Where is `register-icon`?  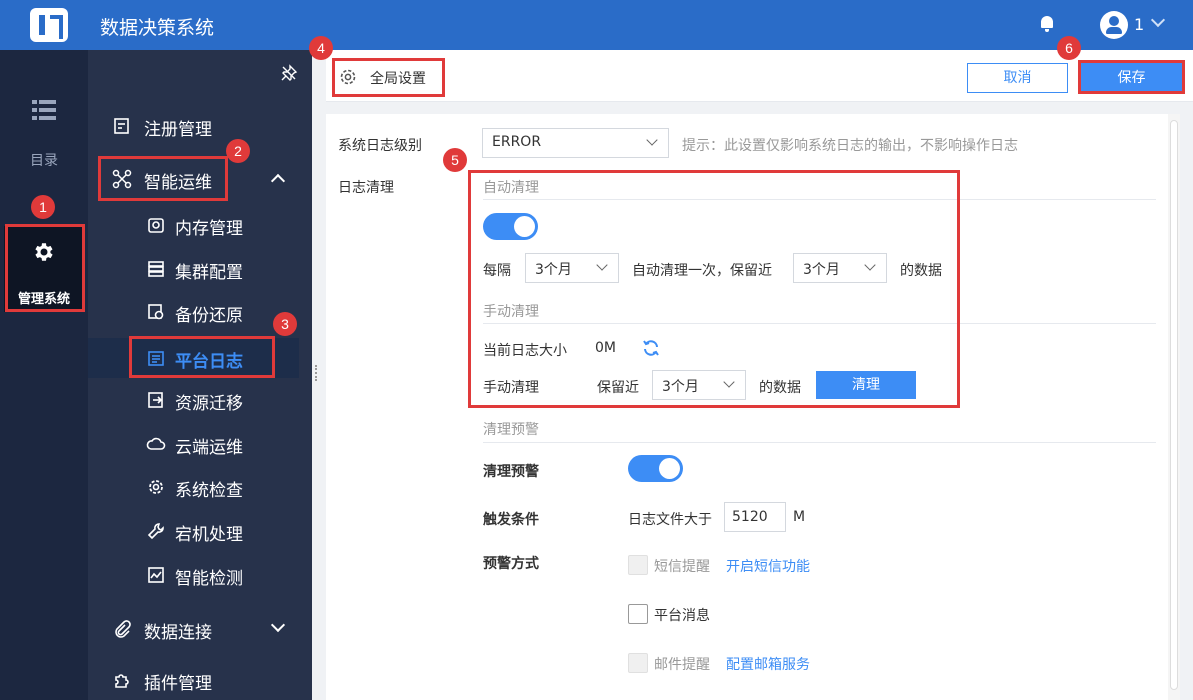 register-icon is located at coordinates (122, 126).